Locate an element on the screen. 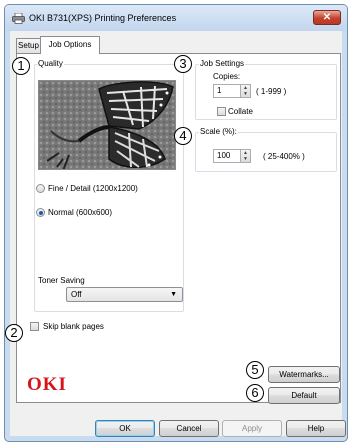 The image size is (352, 446). callout-4: 4 is located at coordinates (183, 136).